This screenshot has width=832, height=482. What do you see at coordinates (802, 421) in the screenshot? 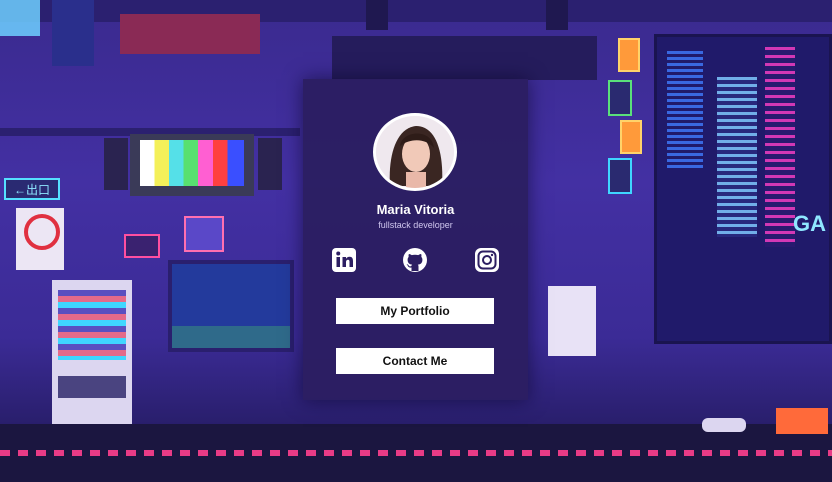
I see `crate` at bounding box center [802, 421].